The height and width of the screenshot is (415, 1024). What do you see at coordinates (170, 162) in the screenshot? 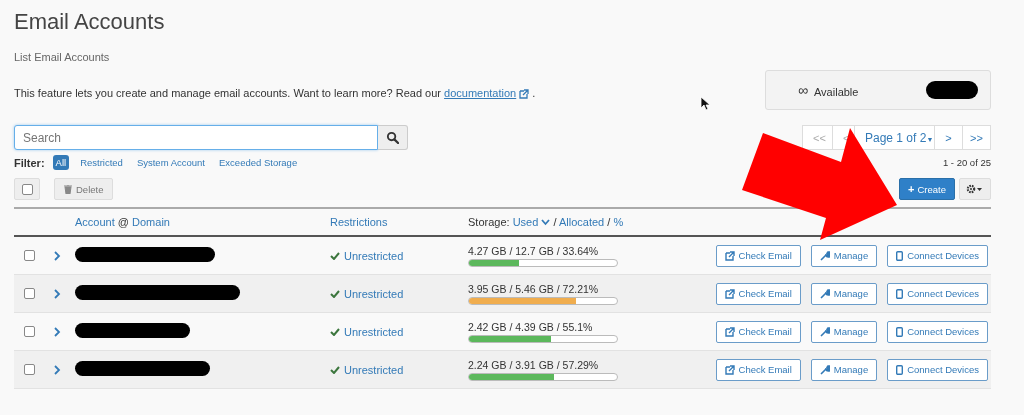
I see `filter-option: System Account` at bounding box center [170, 162].